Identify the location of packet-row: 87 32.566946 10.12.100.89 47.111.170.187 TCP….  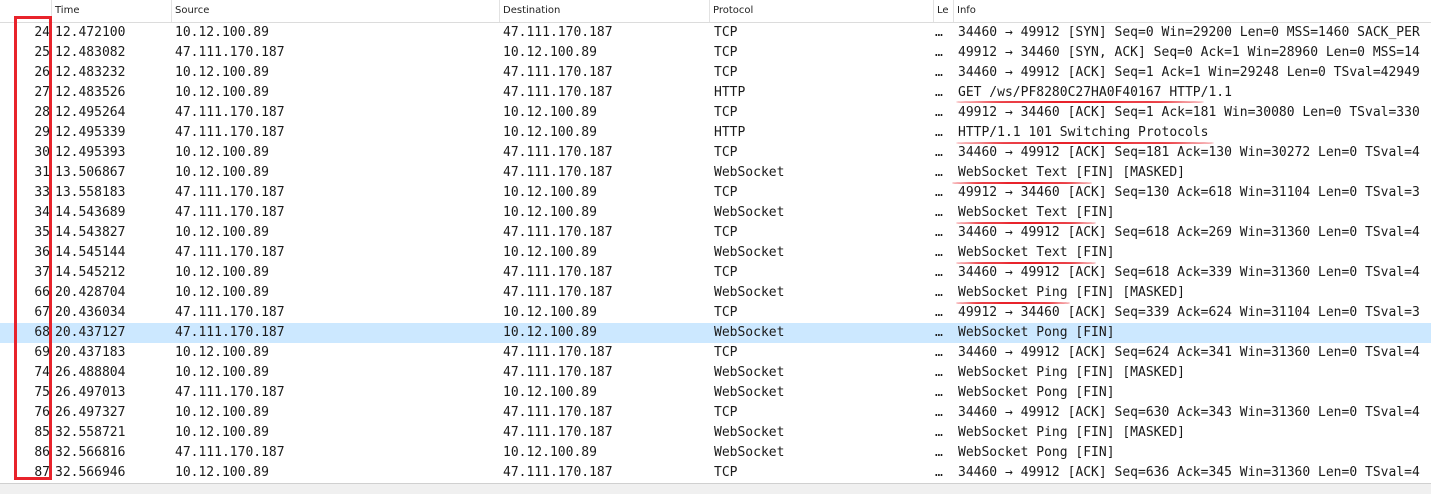
(715, 473).